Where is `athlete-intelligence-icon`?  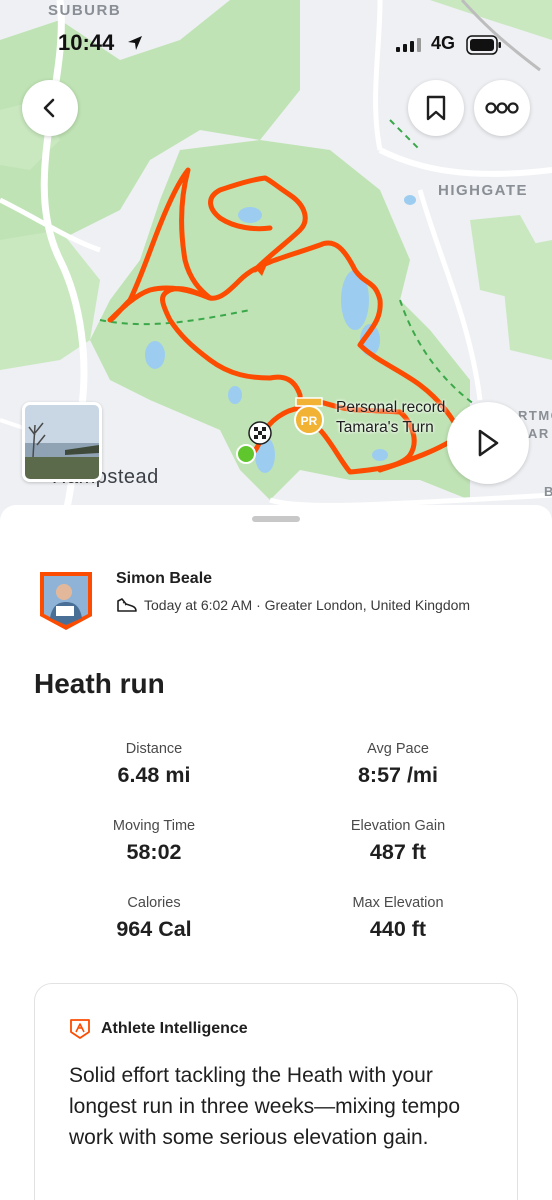 athlete-intelligence-icon is located at coordinates (80, 1029).